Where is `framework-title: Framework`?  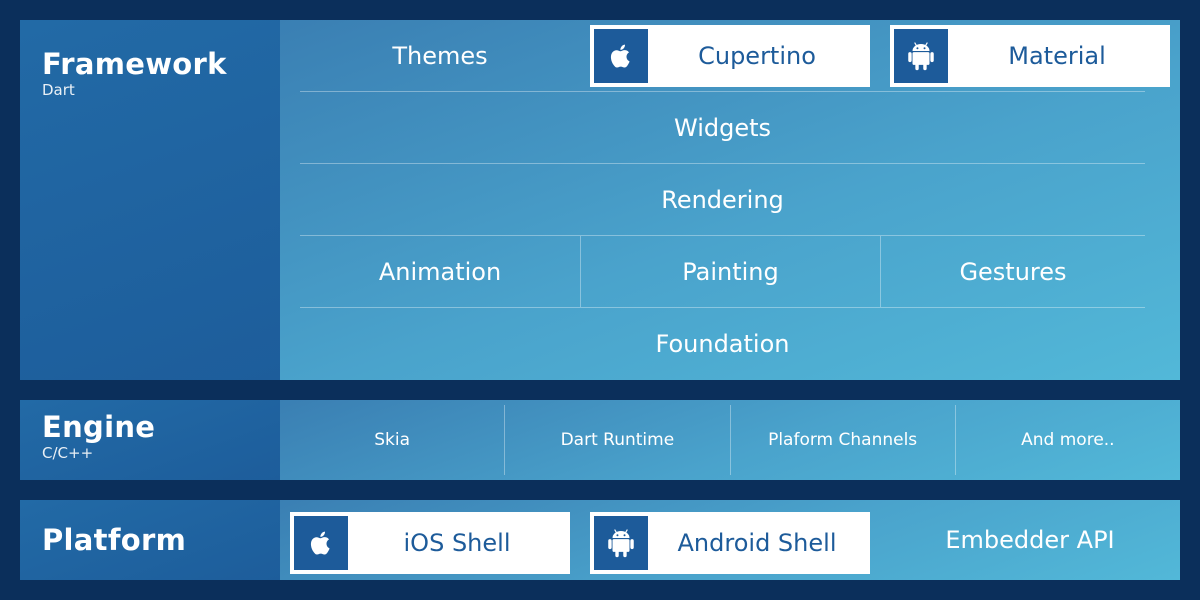 framework-title: Framework is located at coordinates (134, 64).